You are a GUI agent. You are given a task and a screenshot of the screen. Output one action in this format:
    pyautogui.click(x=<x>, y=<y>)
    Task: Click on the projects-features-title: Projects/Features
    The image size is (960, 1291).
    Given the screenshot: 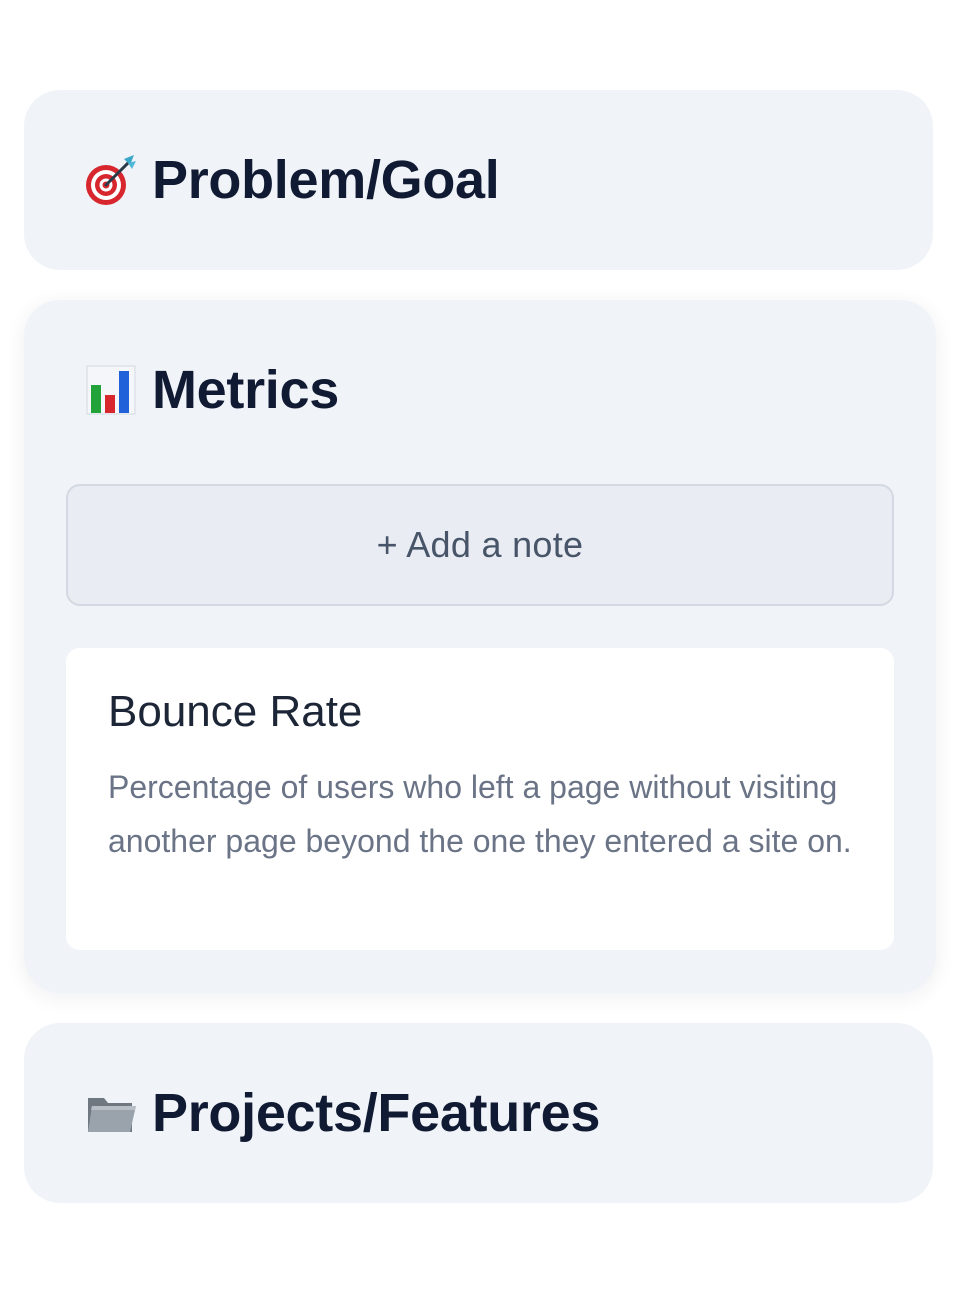 What is the action you would take?
    pyautogui.click(x=376, y=1113)
    